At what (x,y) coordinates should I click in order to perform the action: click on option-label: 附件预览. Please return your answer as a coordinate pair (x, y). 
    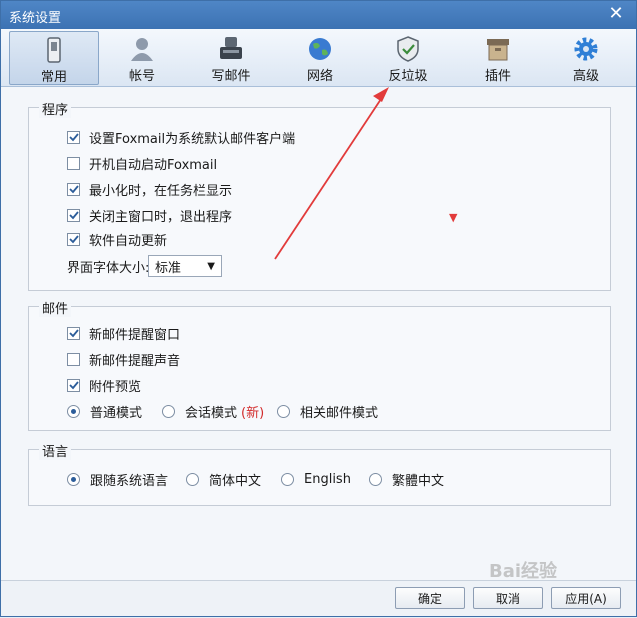
    Looking at the image, I should click on (115, 387).